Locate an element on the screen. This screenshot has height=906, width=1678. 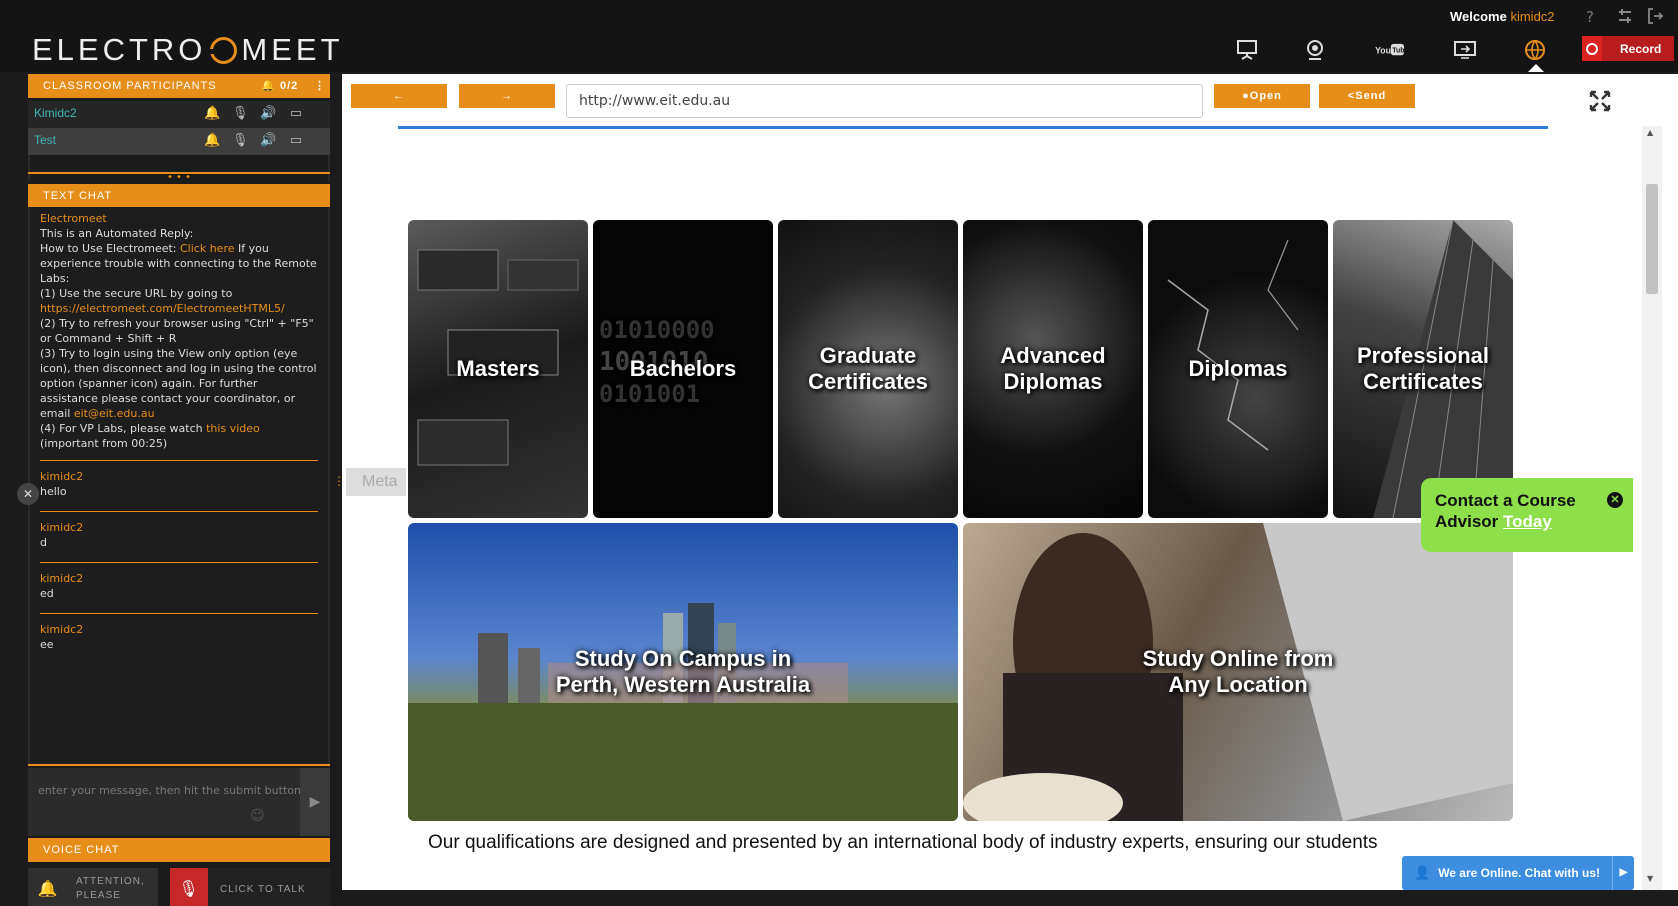
scroll-up-icon: ▲ is located at coordinates (1650, 132).